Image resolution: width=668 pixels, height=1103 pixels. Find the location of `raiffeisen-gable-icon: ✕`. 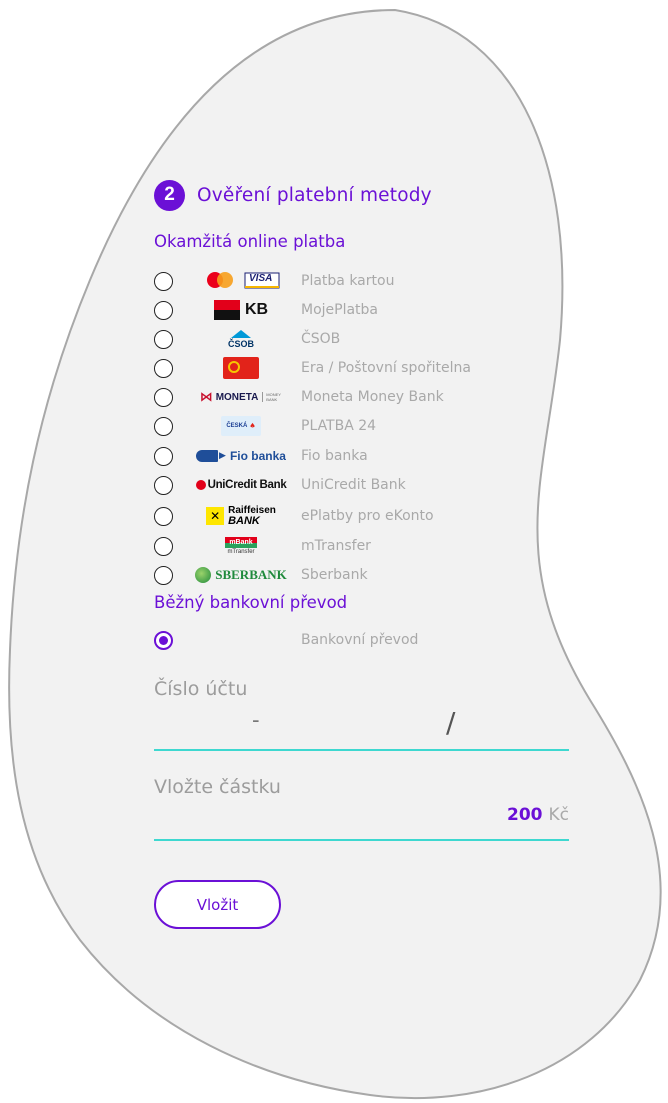

raiffeisen-gable-icon: ✕ is located at coordinates (215, 516).